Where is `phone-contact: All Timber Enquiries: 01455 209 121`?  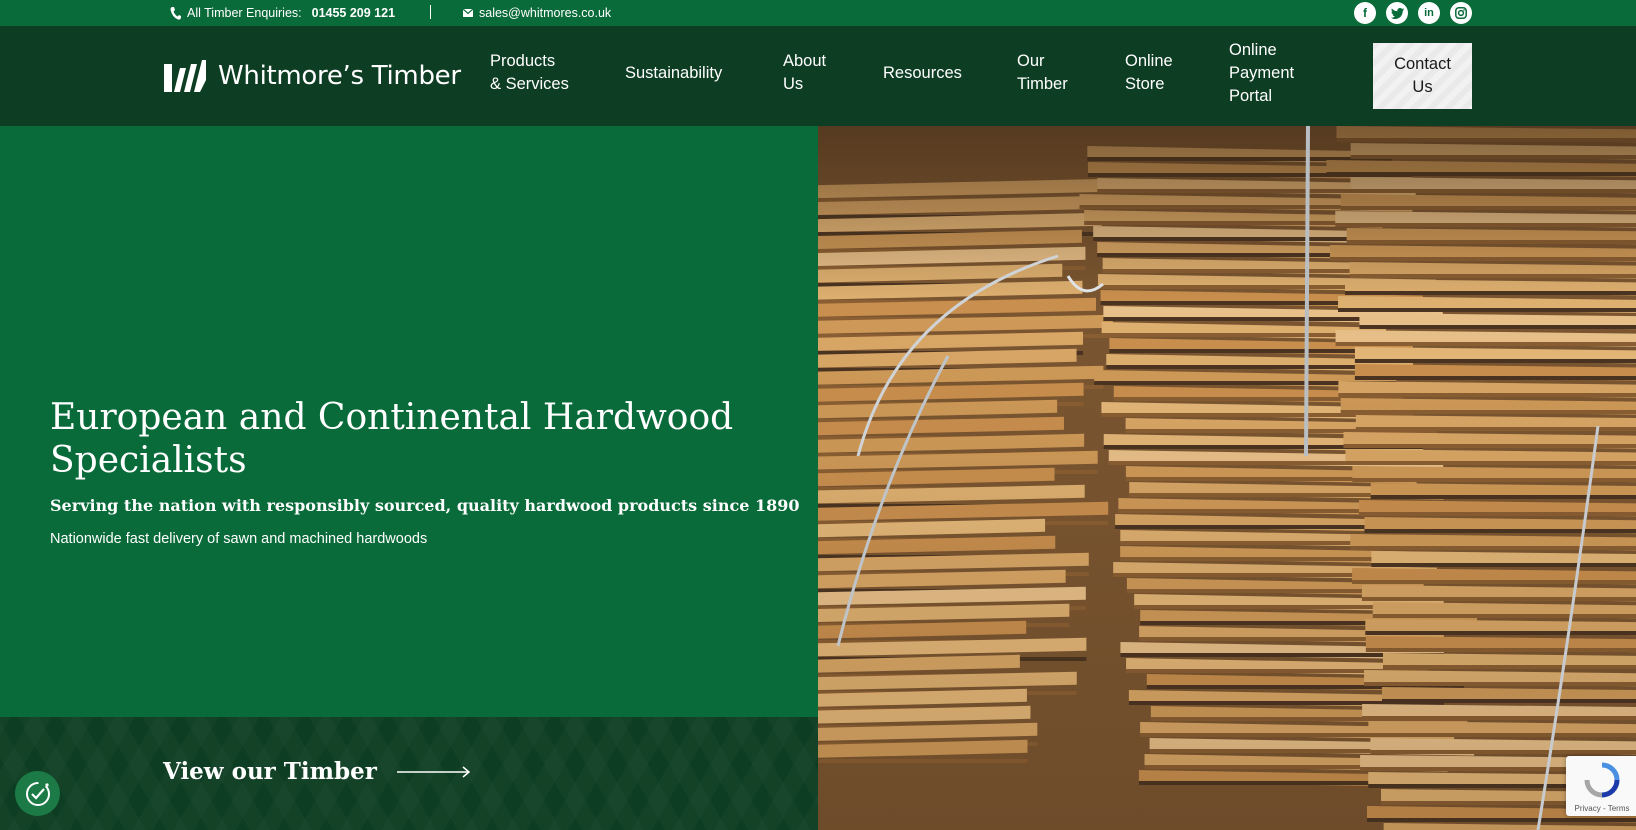
phone-contact: All Timber Enquiries: 01455 209 121 is located at coordinates (282, 13).